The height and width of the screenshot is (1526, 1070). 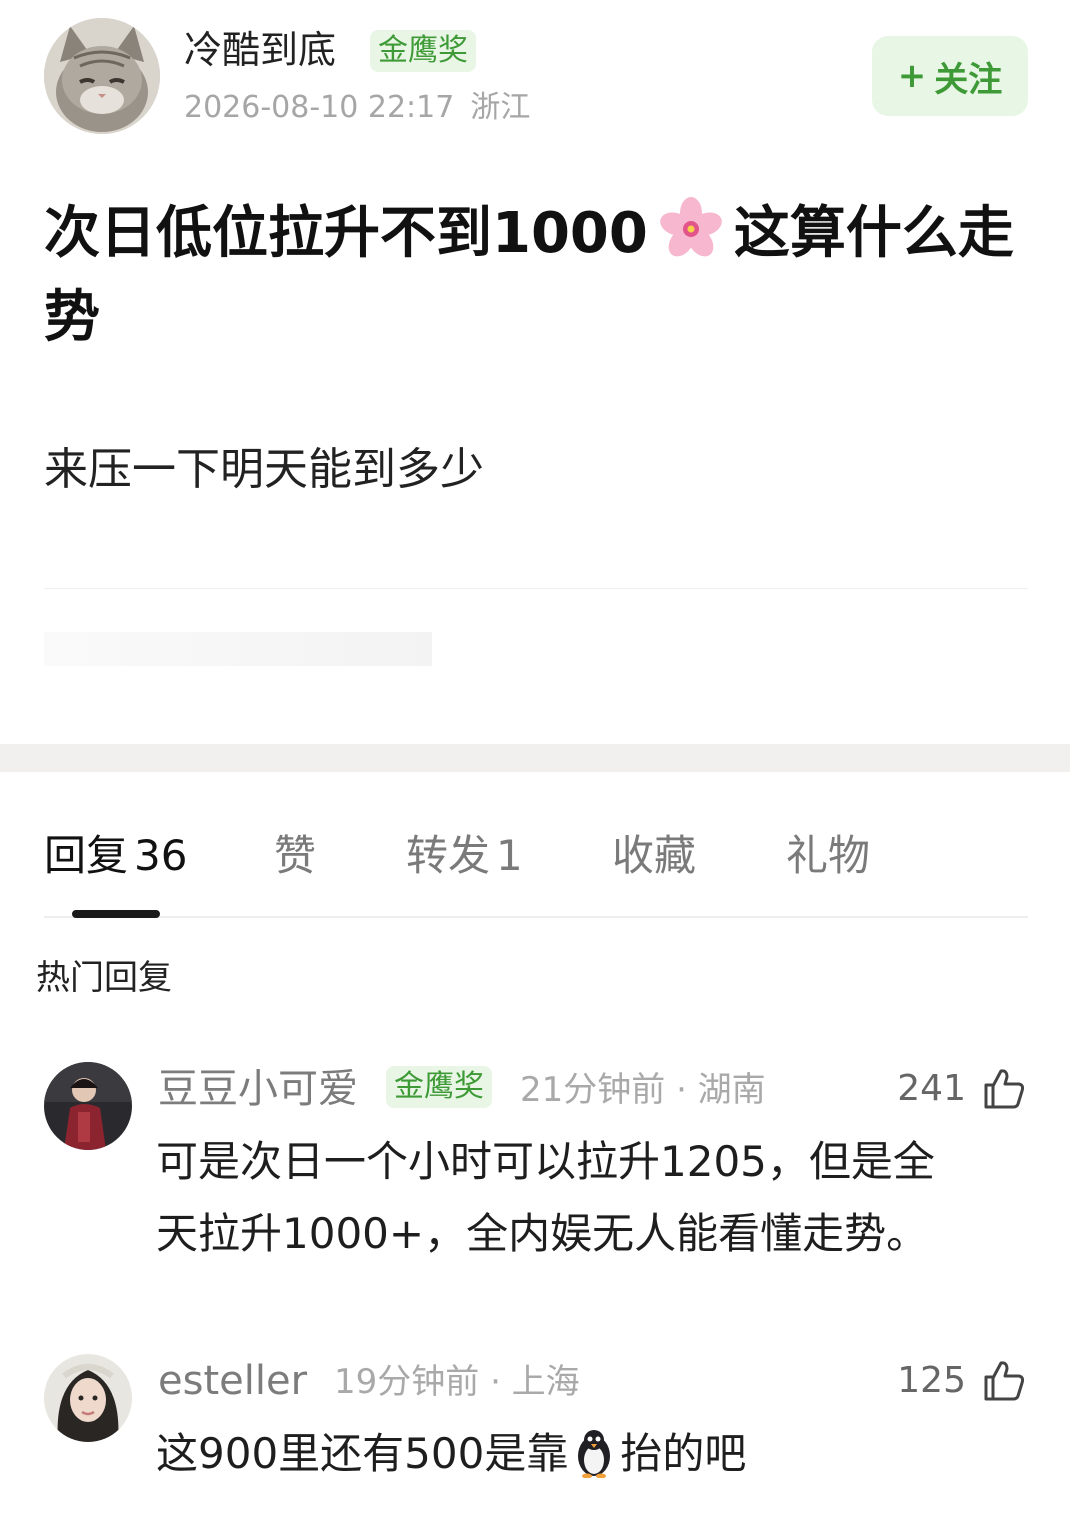 I want to click on post-location: 浙江, so click(x=500, y=107).